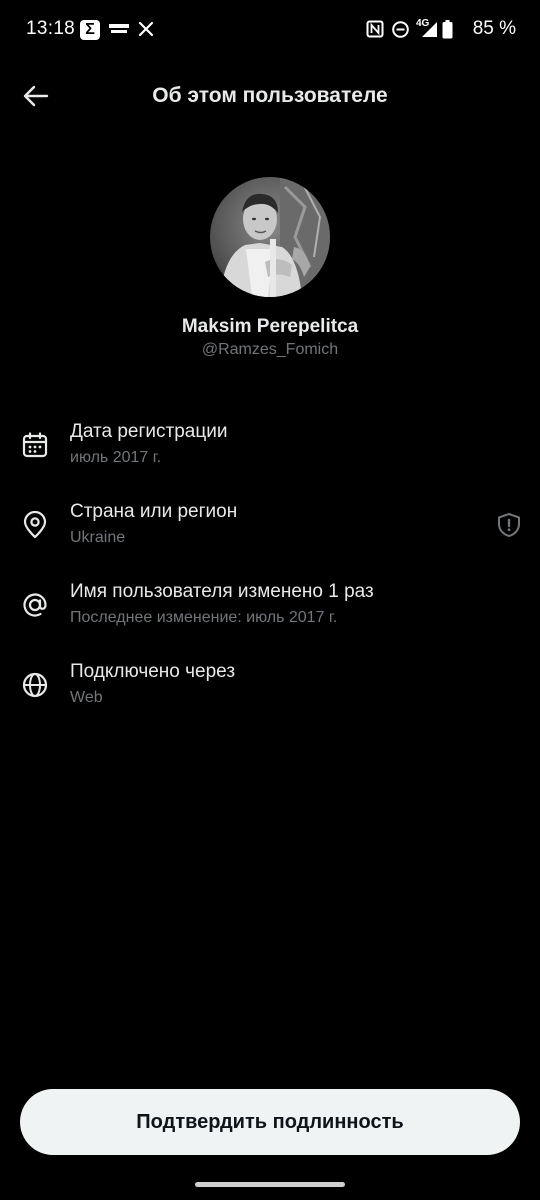 This screenshot has width=540, height=1200. What do you see at coordinates (270, 1122) in the screenshot?
I see `verify-identity-button: Подтвердить подлинность` at bounding box center [270, 1122].